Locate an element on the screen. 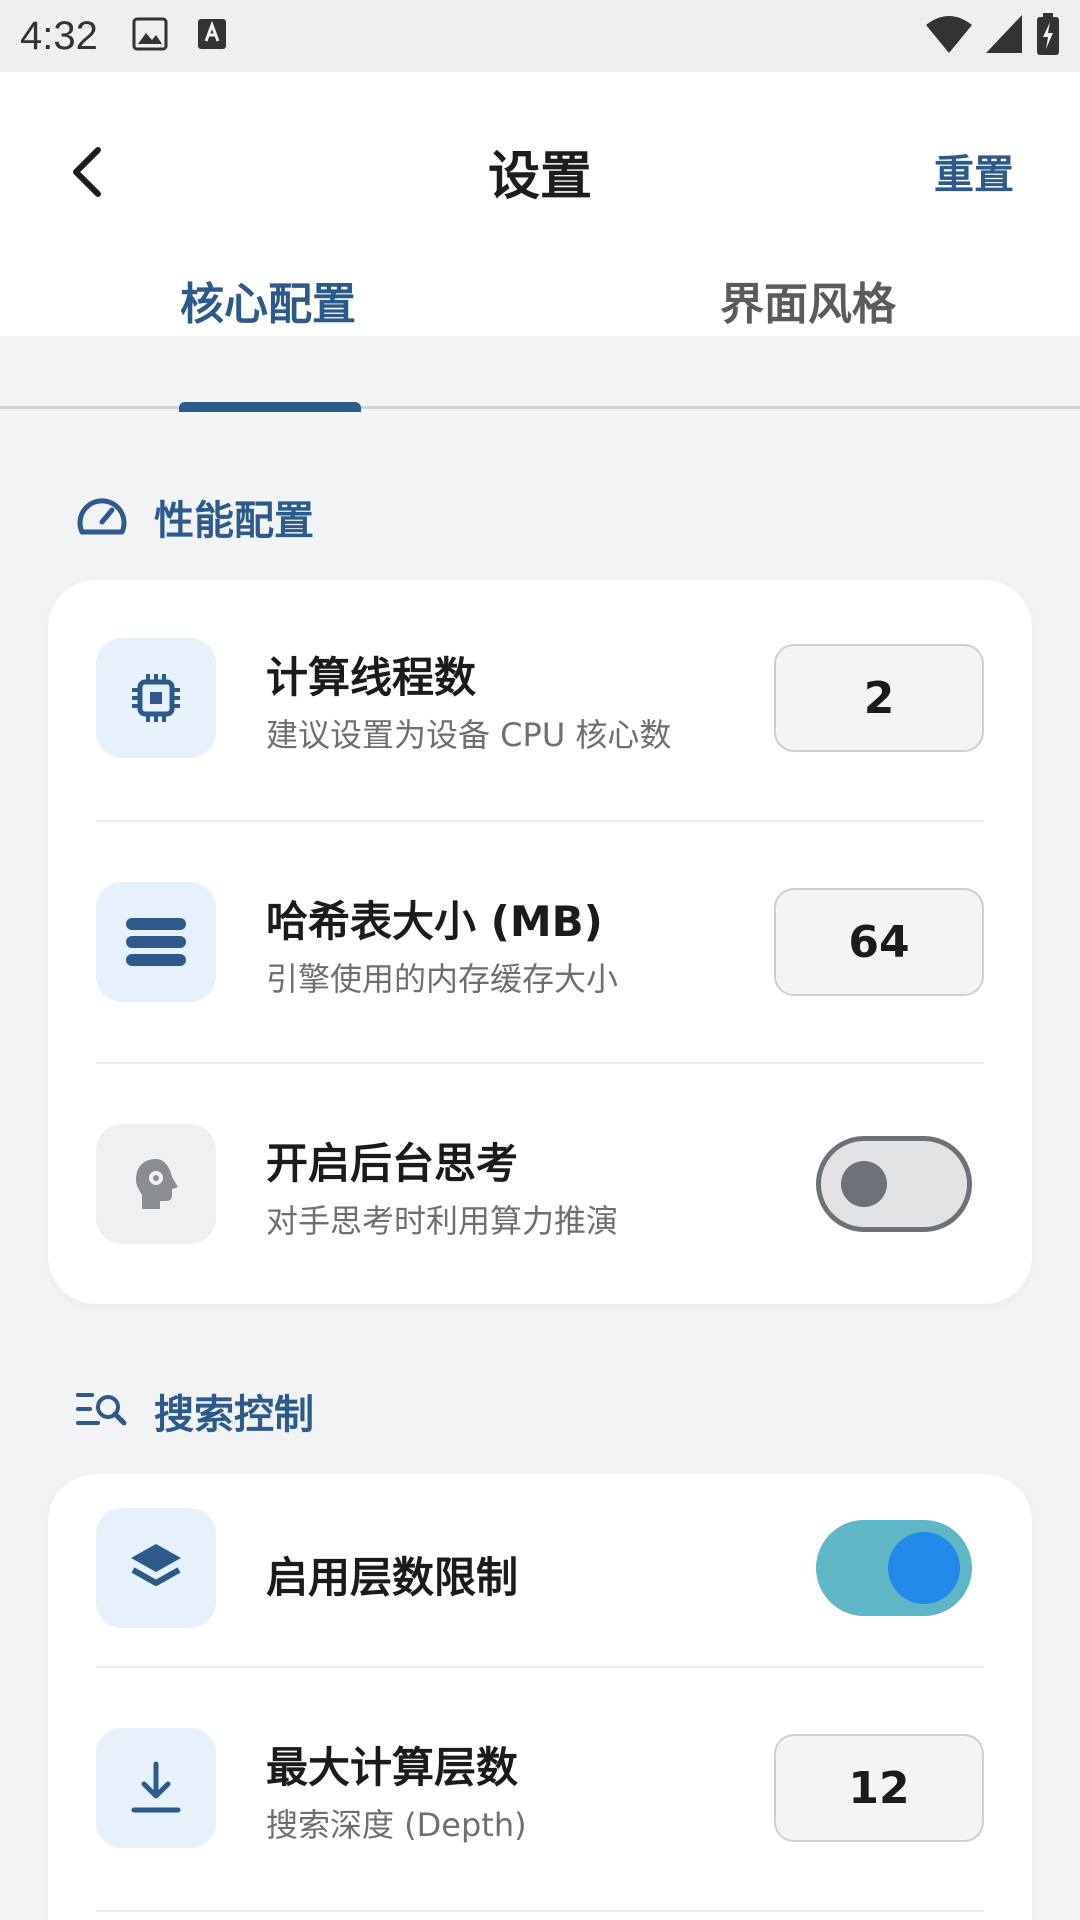 The height and width of the screenshot is (1920, 1080). ponder-toggle is located at coordinates (894, 1184).